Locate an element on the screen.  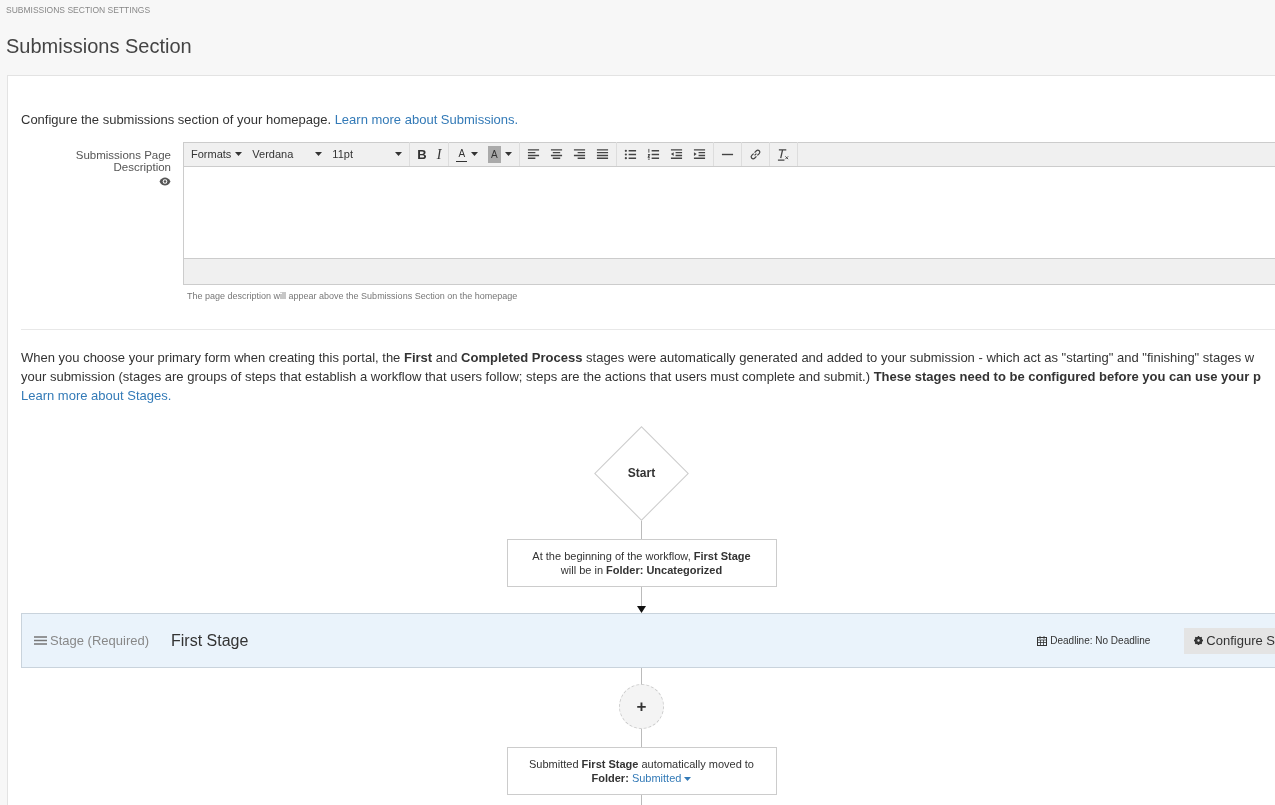
highlight-color-button: A is located at coordinates (500, 154).